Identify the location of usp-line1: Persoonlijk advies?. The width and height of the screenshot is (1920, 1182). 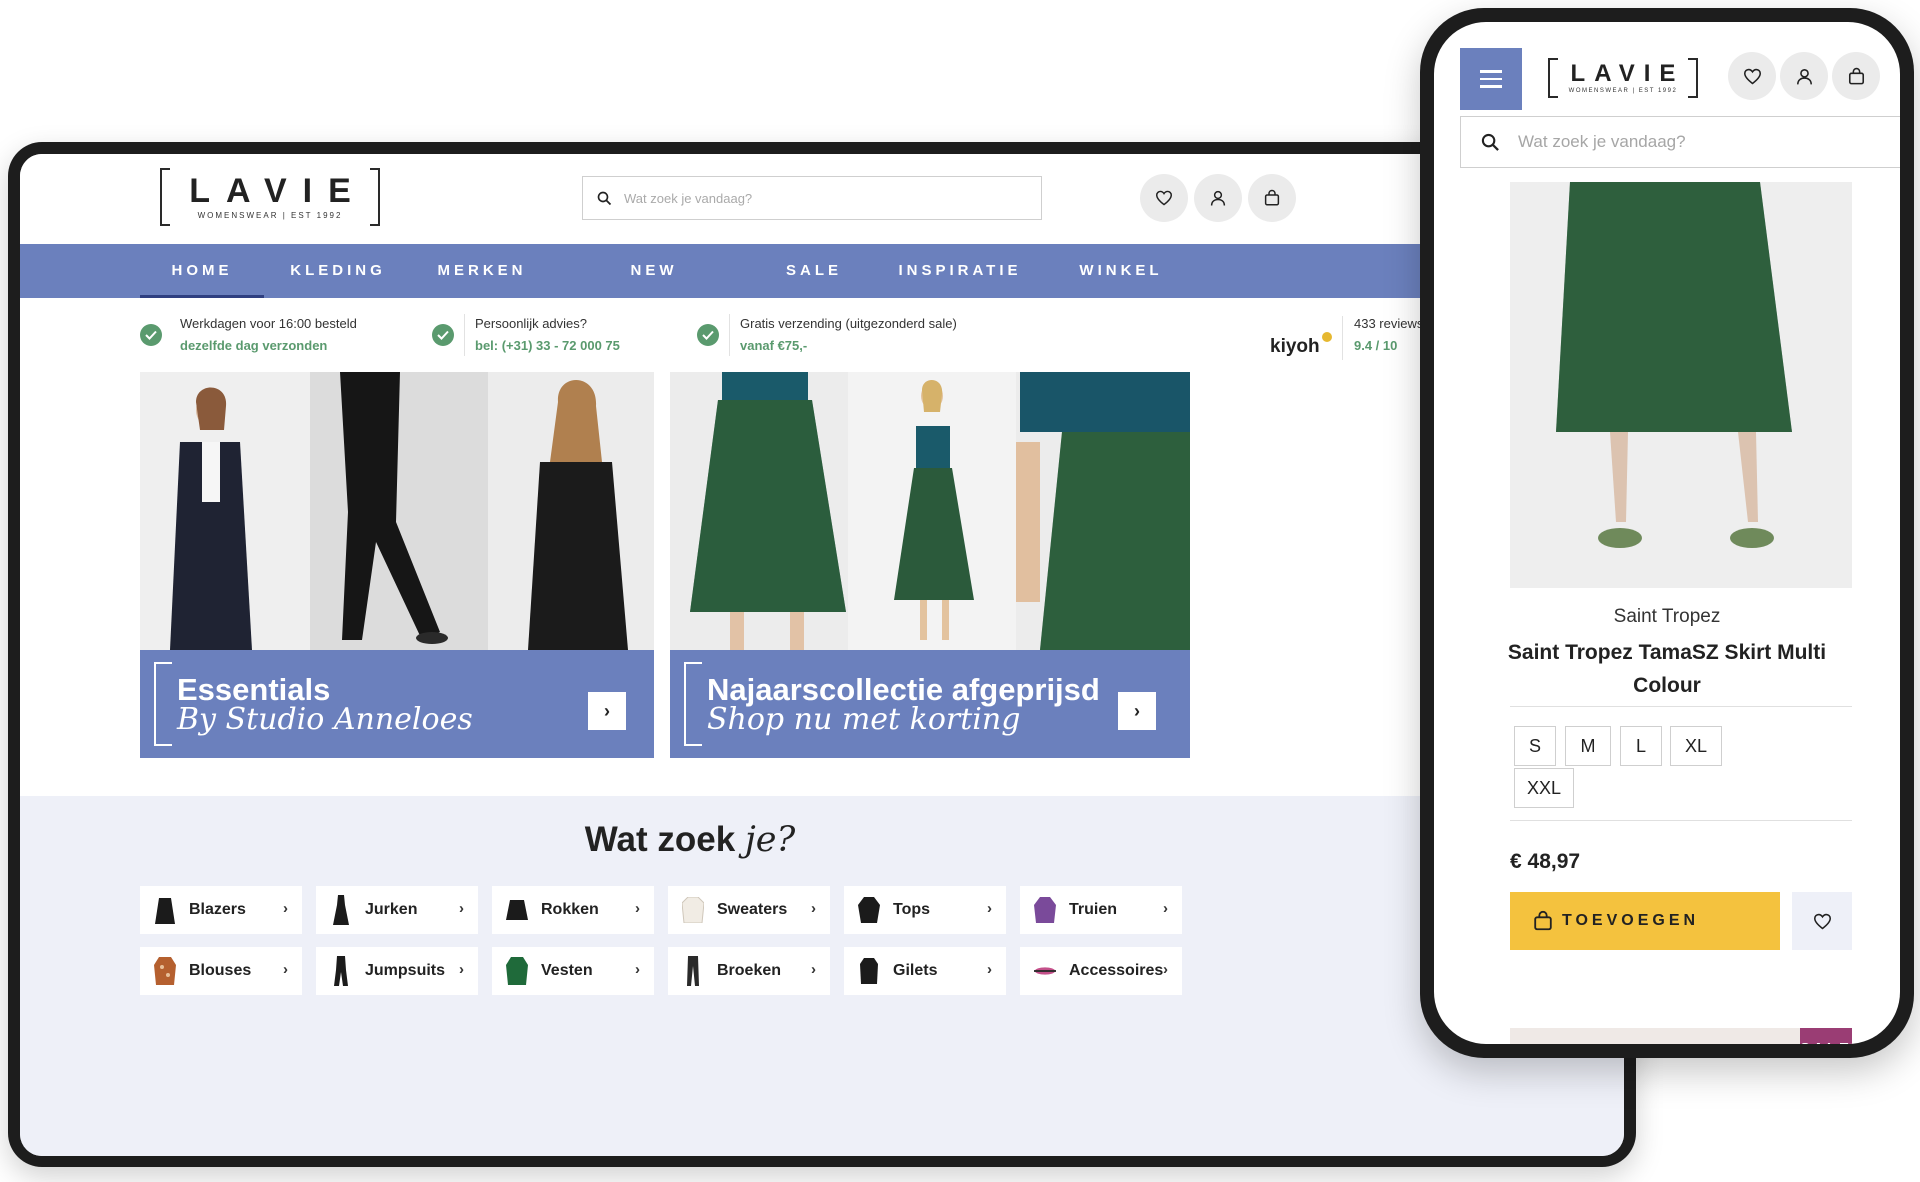
(531, 323).